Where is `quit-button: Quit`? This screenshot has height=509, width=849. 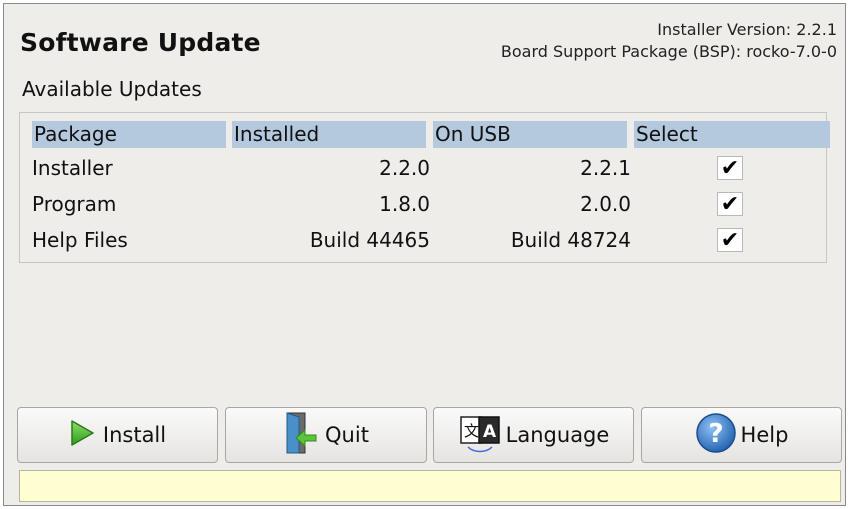
quit-button: Quit is located at coordinates (326, 435).